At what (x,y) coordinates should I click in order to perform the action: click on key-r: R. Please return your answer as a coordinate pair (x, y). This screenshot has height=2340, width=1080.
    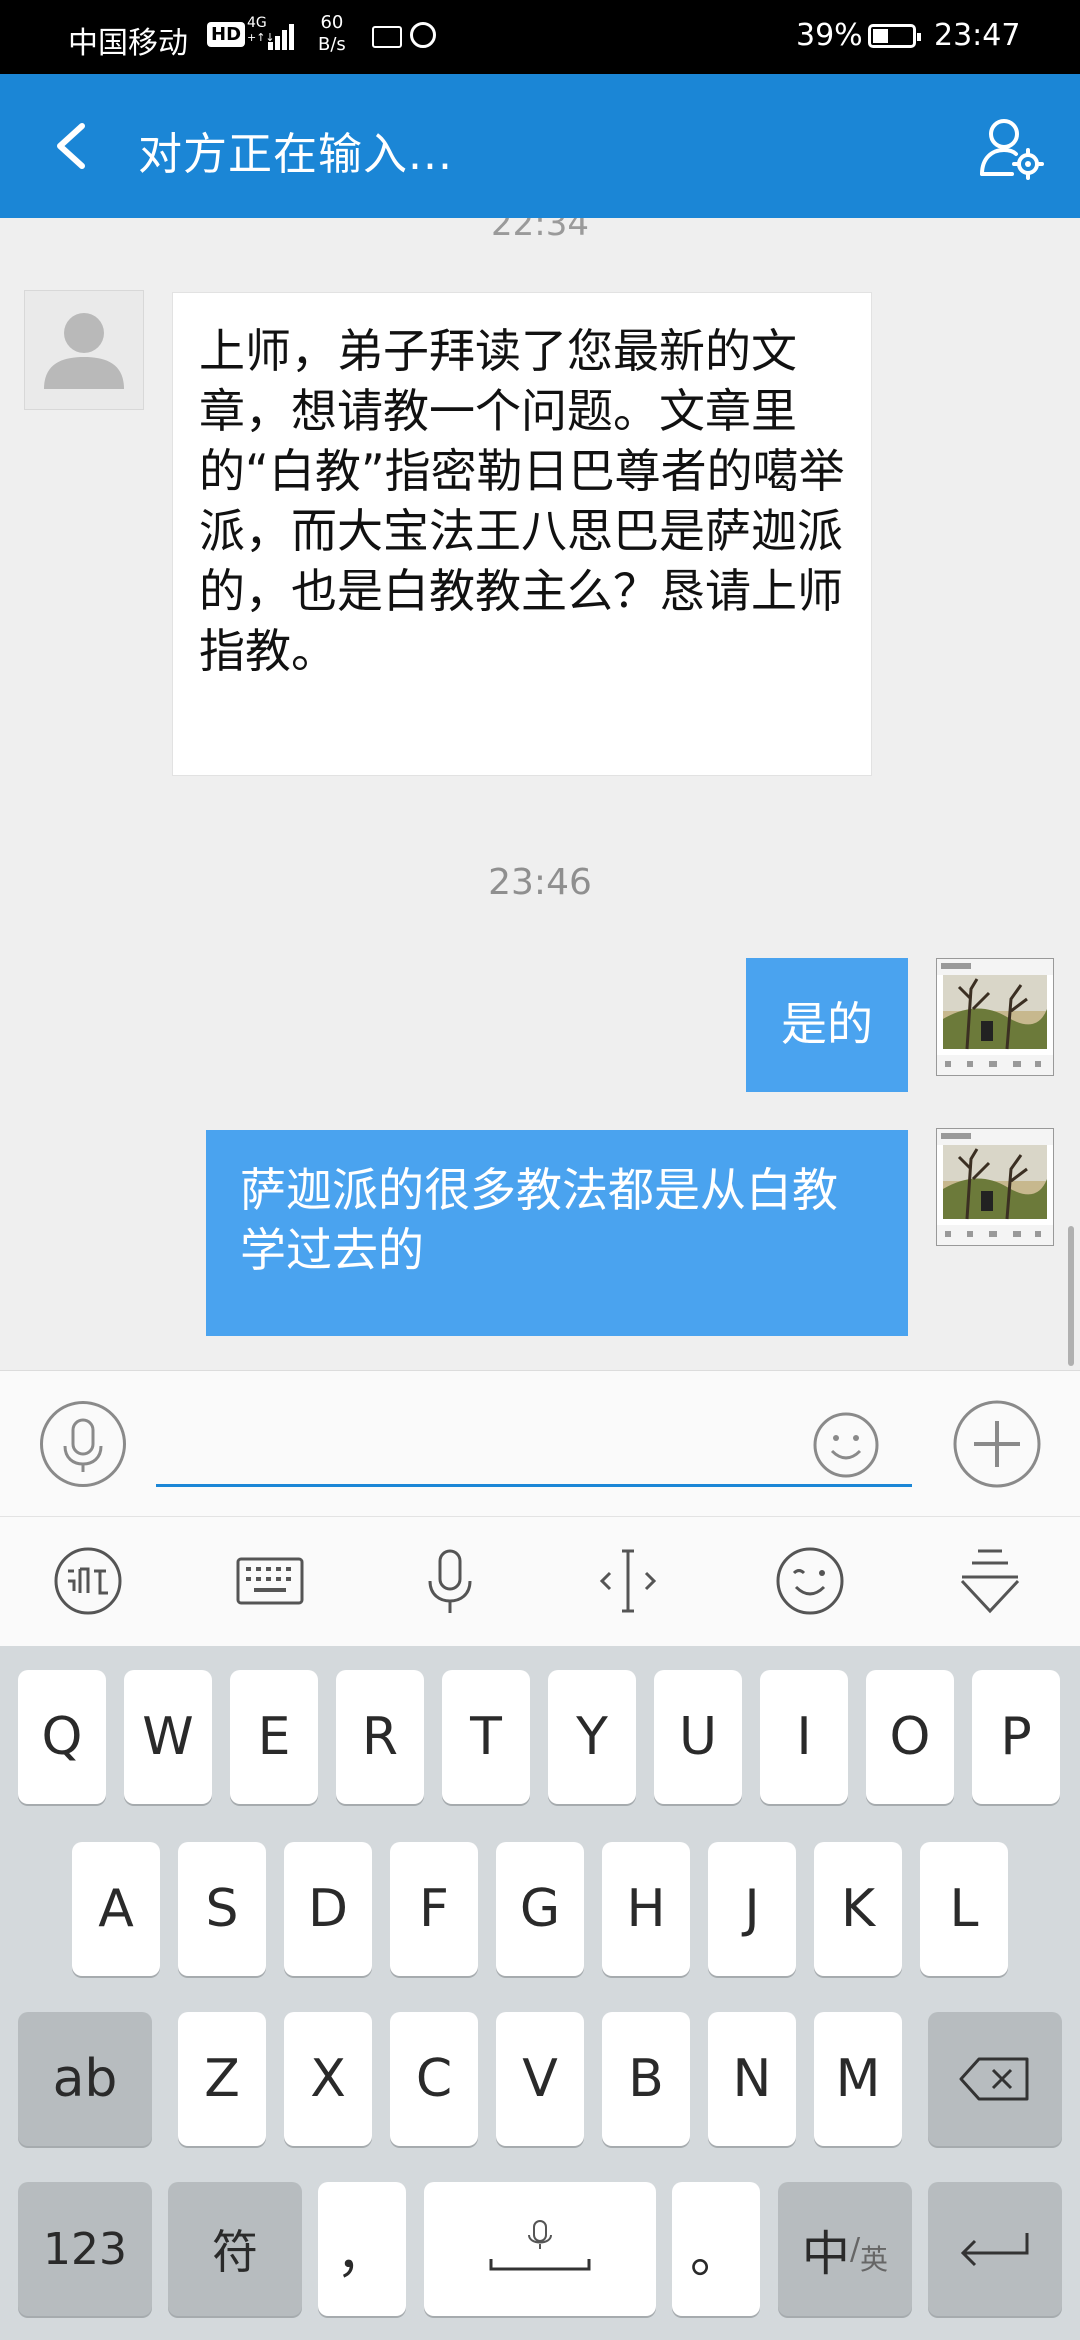
    Looking at the image, I should click on (380, 1737).